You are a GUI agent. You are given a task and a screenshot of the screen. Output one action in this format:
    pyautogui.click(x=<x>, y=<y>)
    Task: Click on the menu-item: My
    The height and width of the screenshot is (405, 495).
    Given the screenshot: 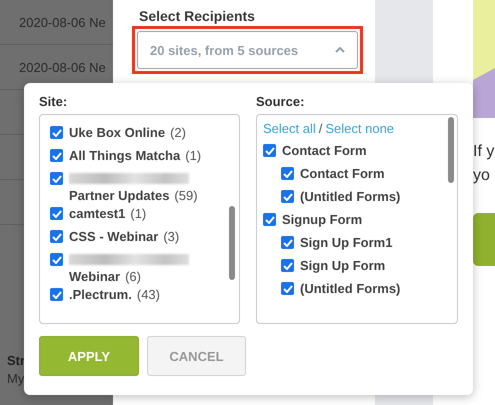 What is the action you would take?
    pyautogui.click(x=15, y=378)
    